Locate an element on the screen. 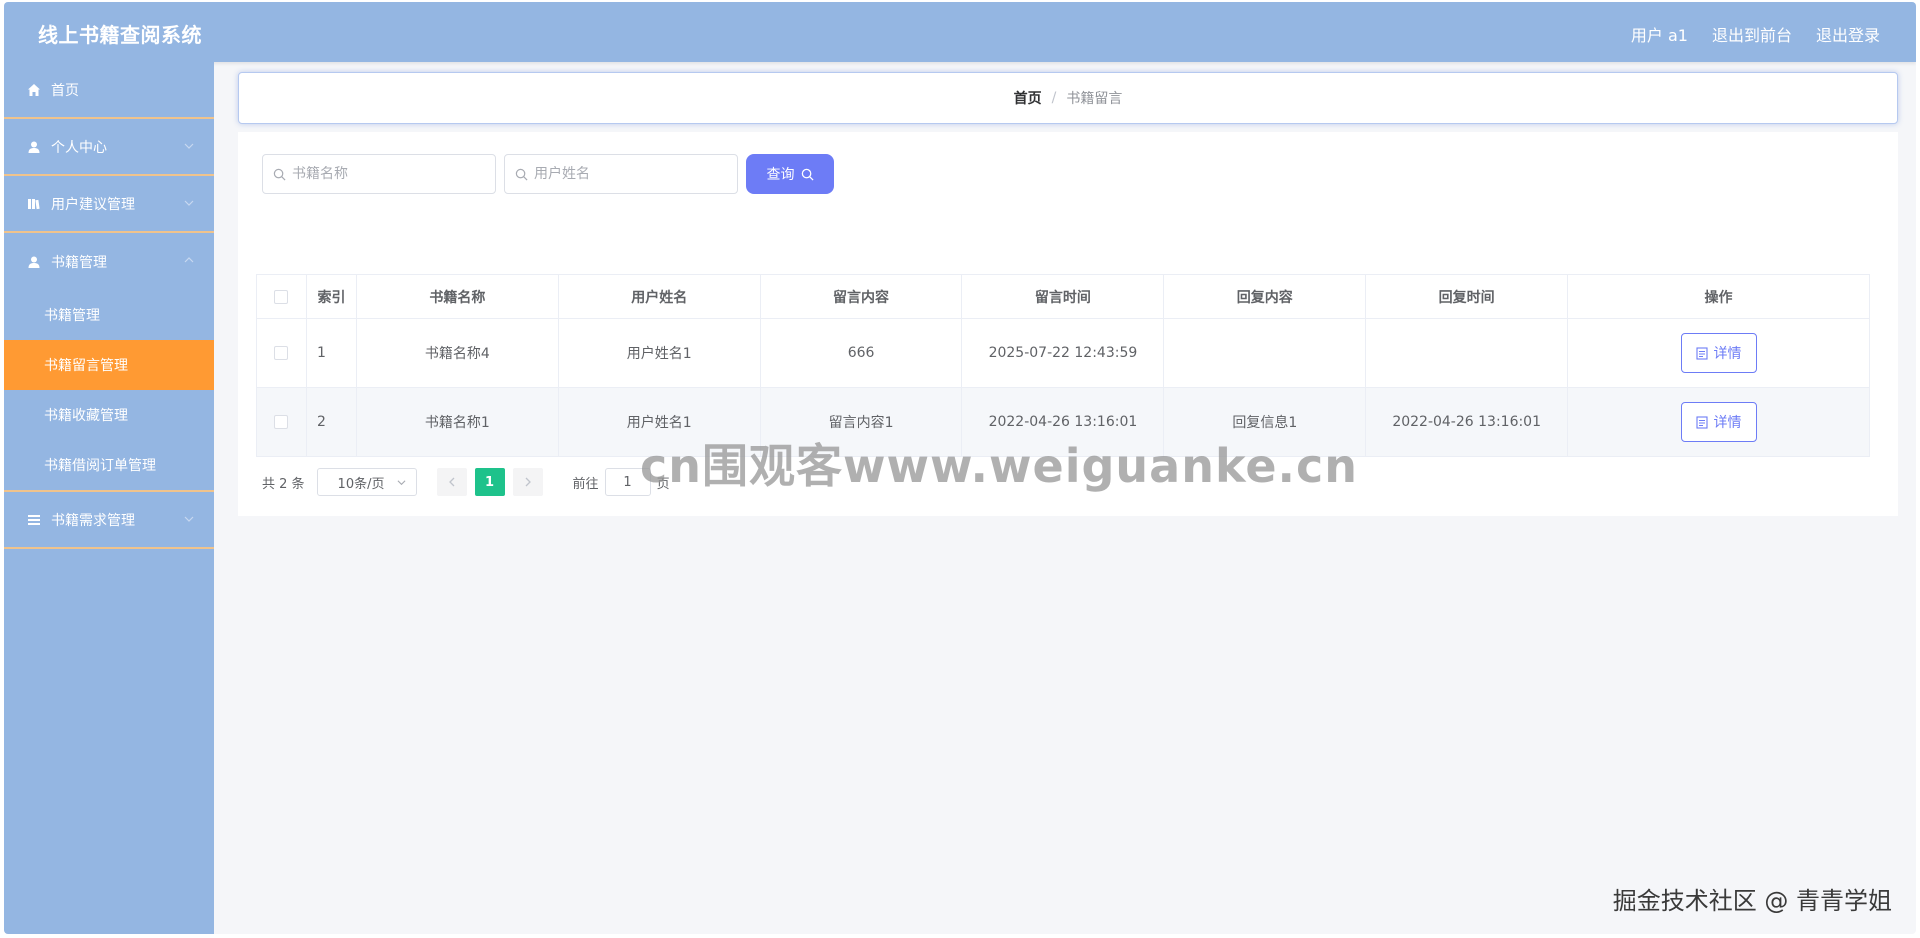 Image resolution: width=1920 pixels, height=938 pixels. sidebar-item-book-demand: 书籍需求管理 is located at coordinates (109, 520).